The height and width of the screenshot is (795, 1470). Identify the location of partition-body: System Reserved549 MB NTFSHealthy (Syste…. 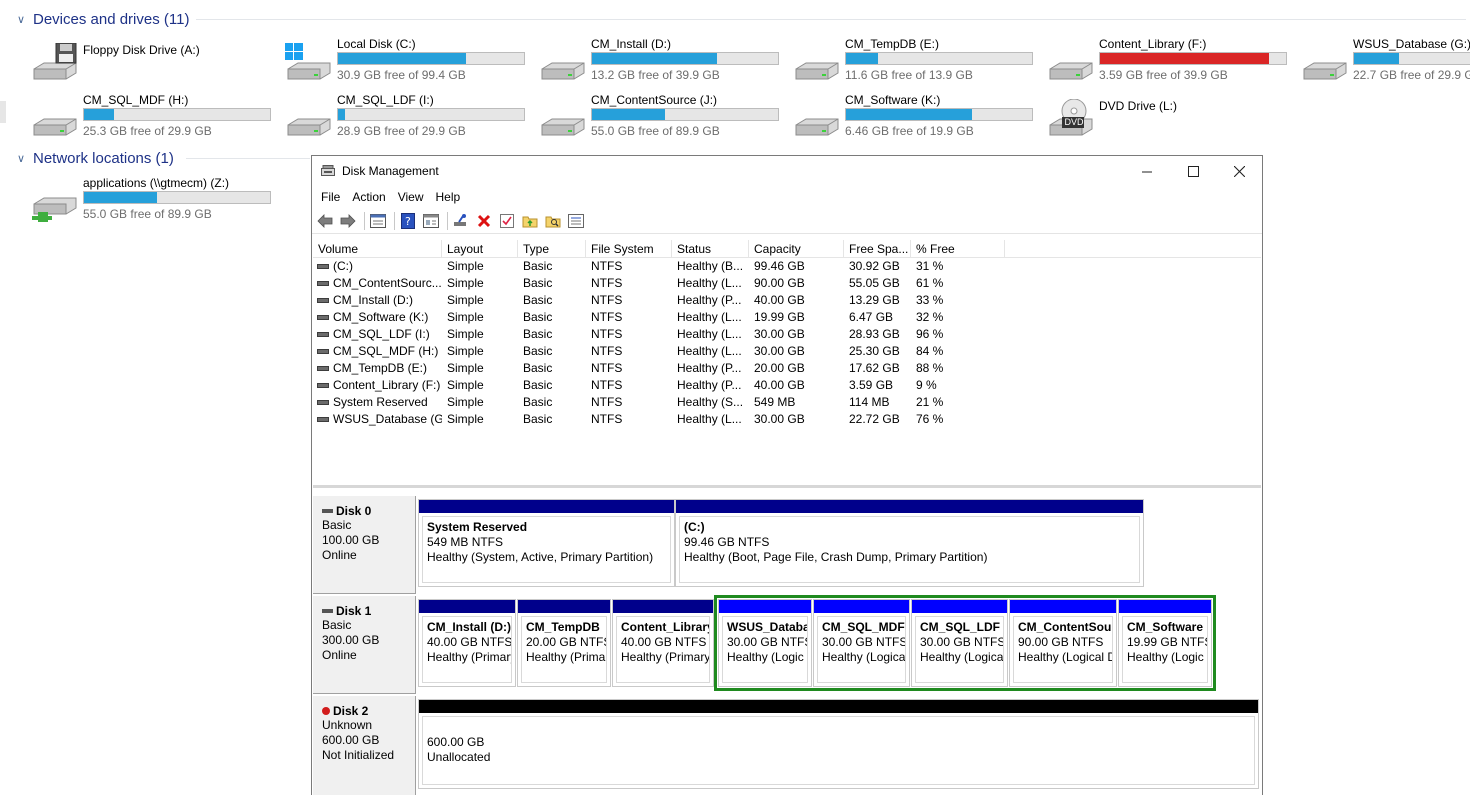
(546, 549).